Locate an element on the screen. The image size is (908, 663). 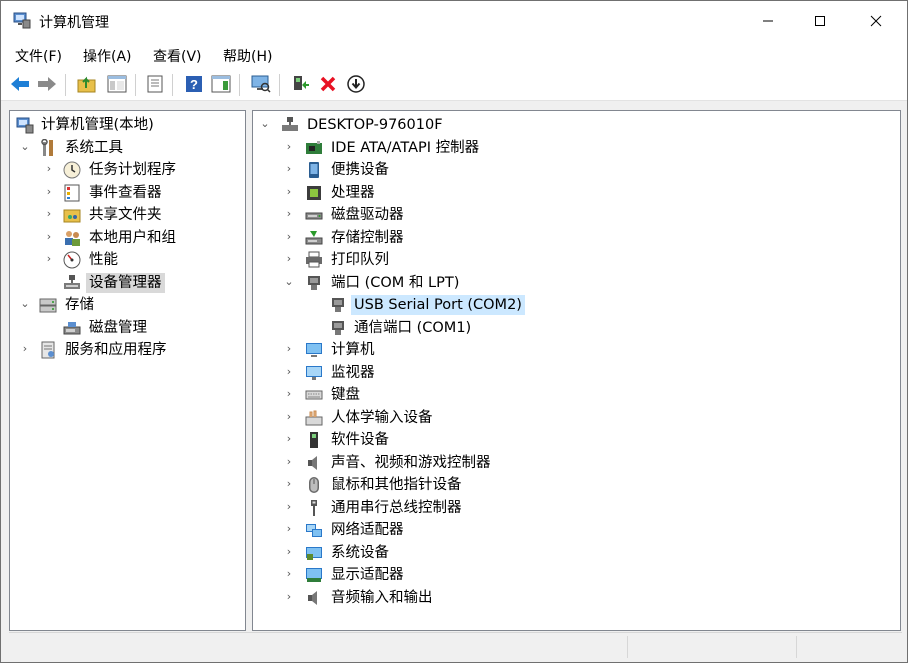
device-usb-serial-port: USB Serial Port (COM2) is located at coordinates (576, 305).